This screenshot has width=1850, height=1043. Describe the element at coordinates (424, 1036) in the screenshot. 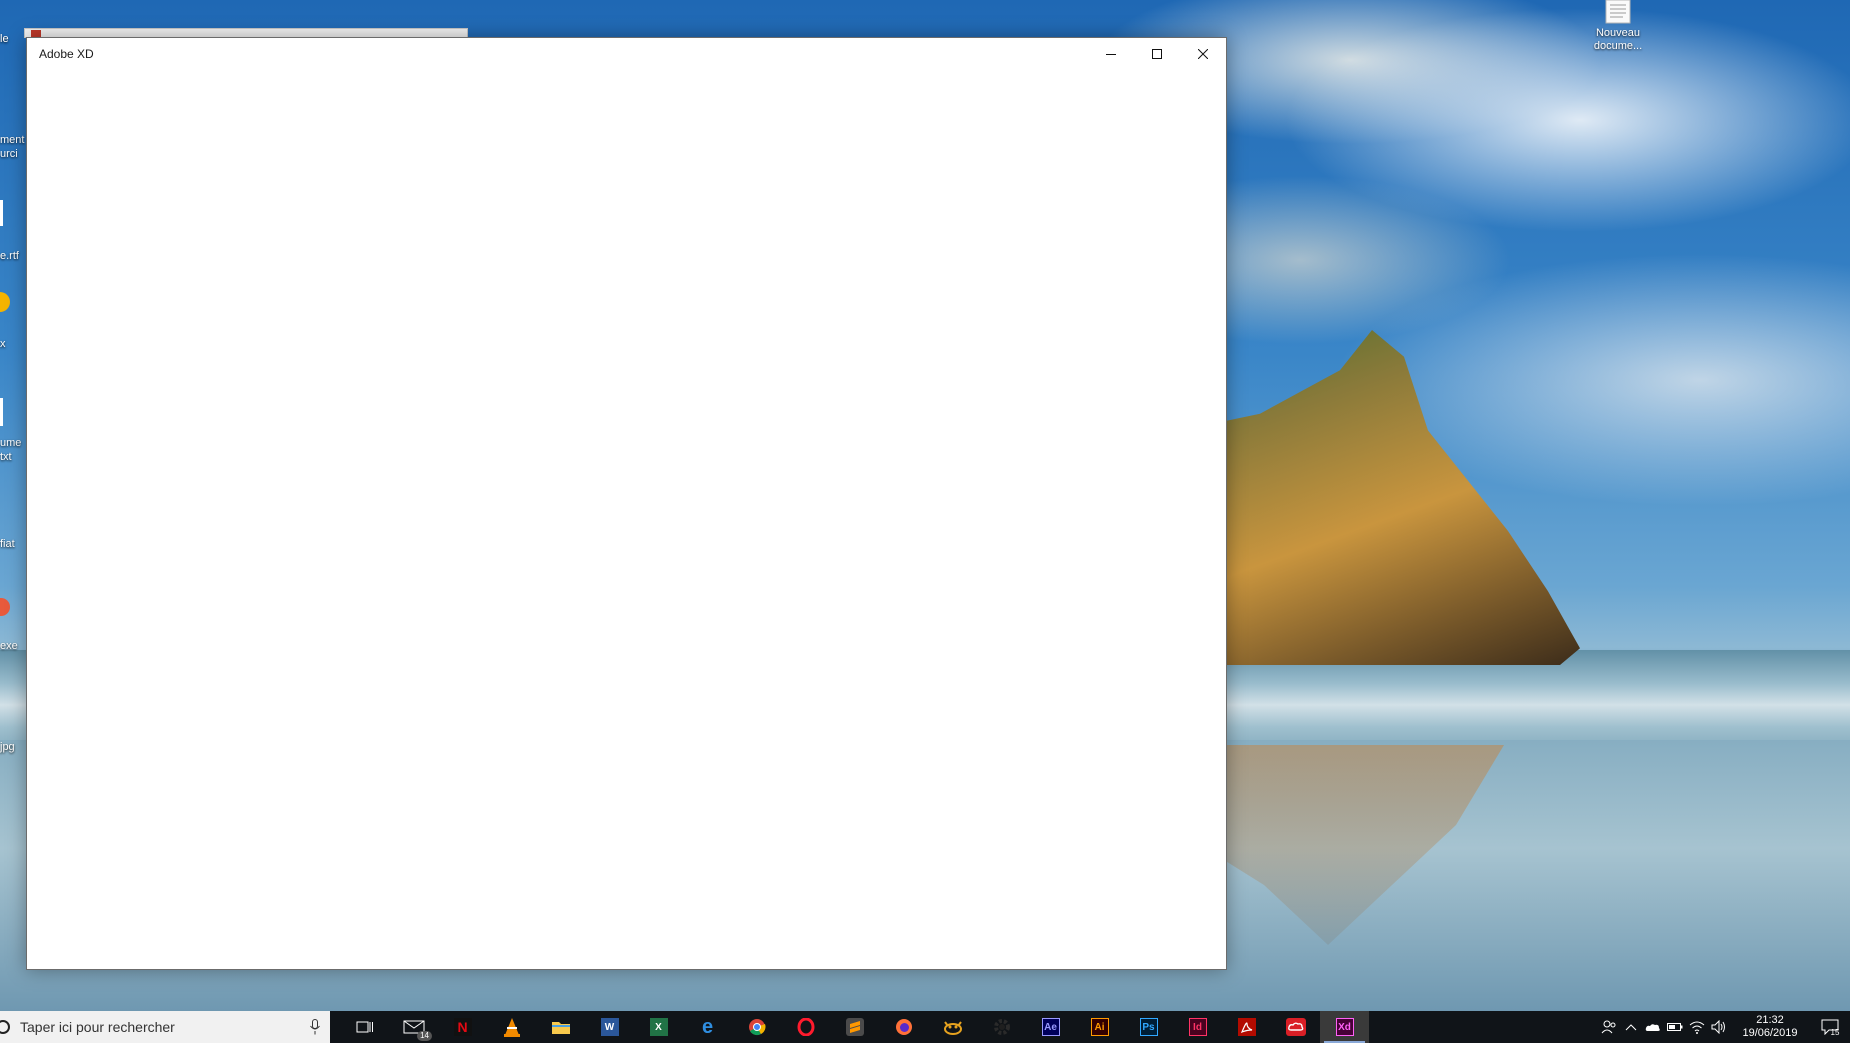

I see `mail-badge: 14` at that location.